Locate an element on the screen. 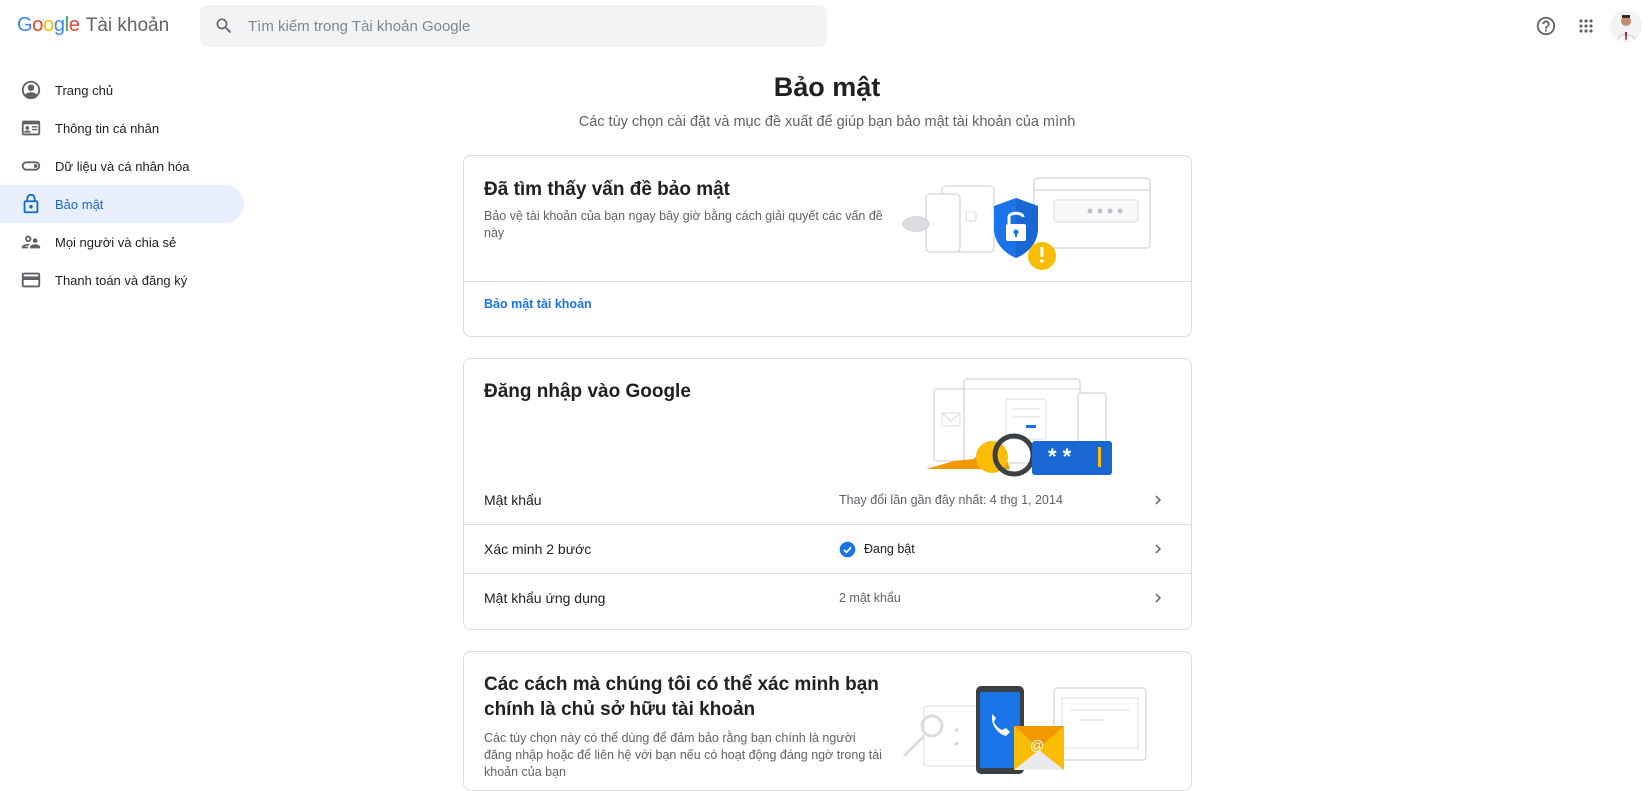 The height and width of the screenshot is (791, 1650). lock-icon is located at coordinates (31, 204).